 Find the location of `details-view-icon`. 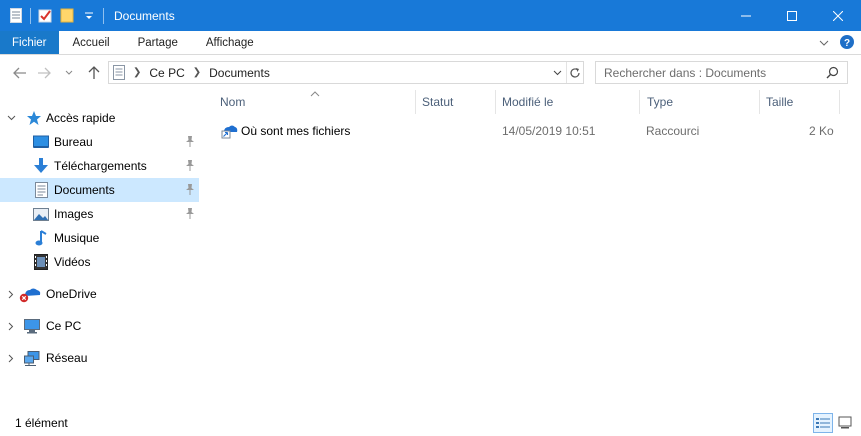

details-view-icon is located at coordinates (823, 423).